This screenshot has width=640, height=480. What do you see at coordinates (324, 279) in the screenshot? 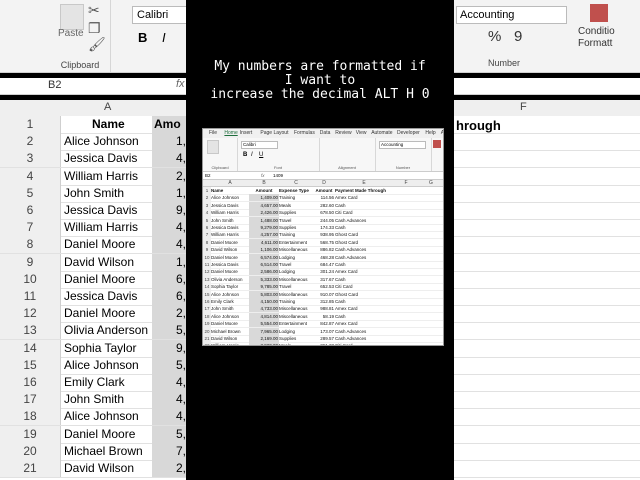
I see `amount2-cell: 317.67` at bounding box center [324, 279].